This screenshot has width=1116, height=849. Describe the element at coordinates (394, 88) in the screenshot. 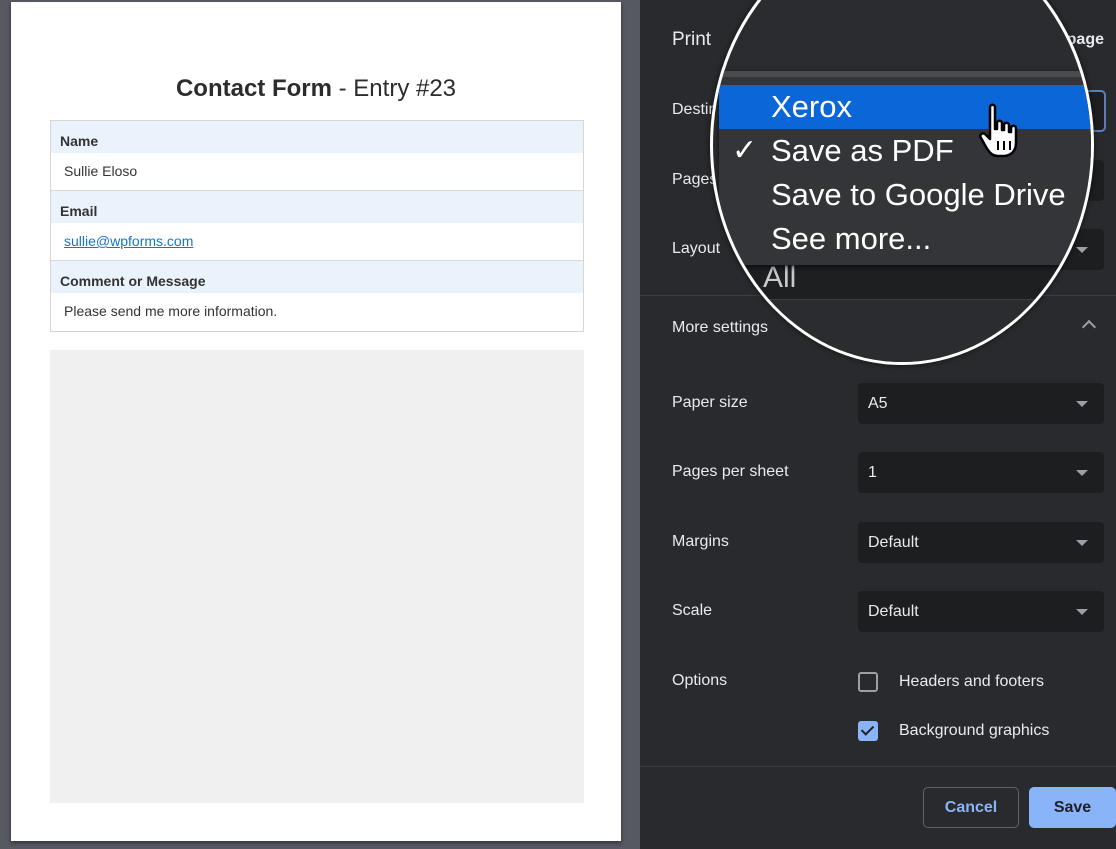

I see `entry-number: - Entry #23` at that location.